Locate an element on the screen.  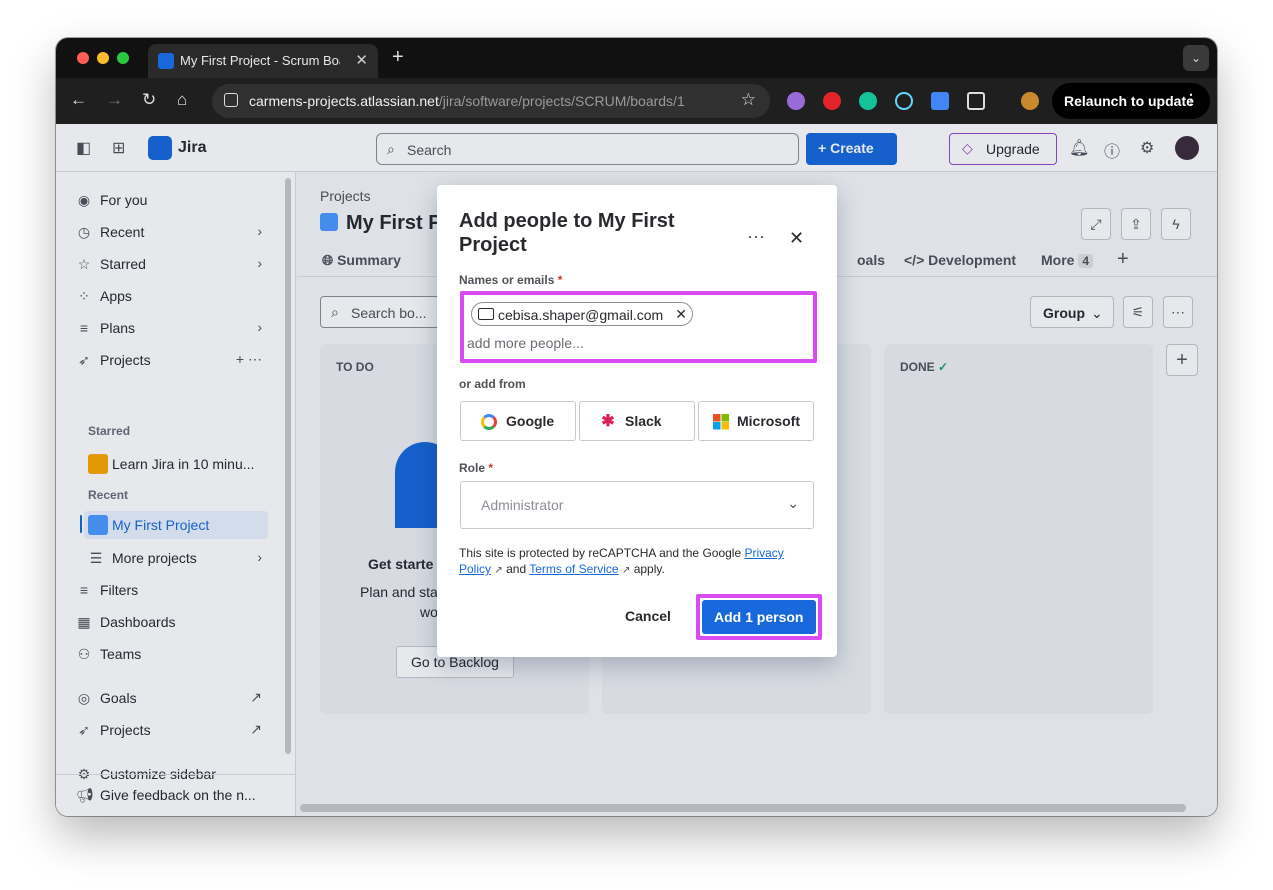
bookmark-star-icon: ☆ is located at coordinates (748, 100).